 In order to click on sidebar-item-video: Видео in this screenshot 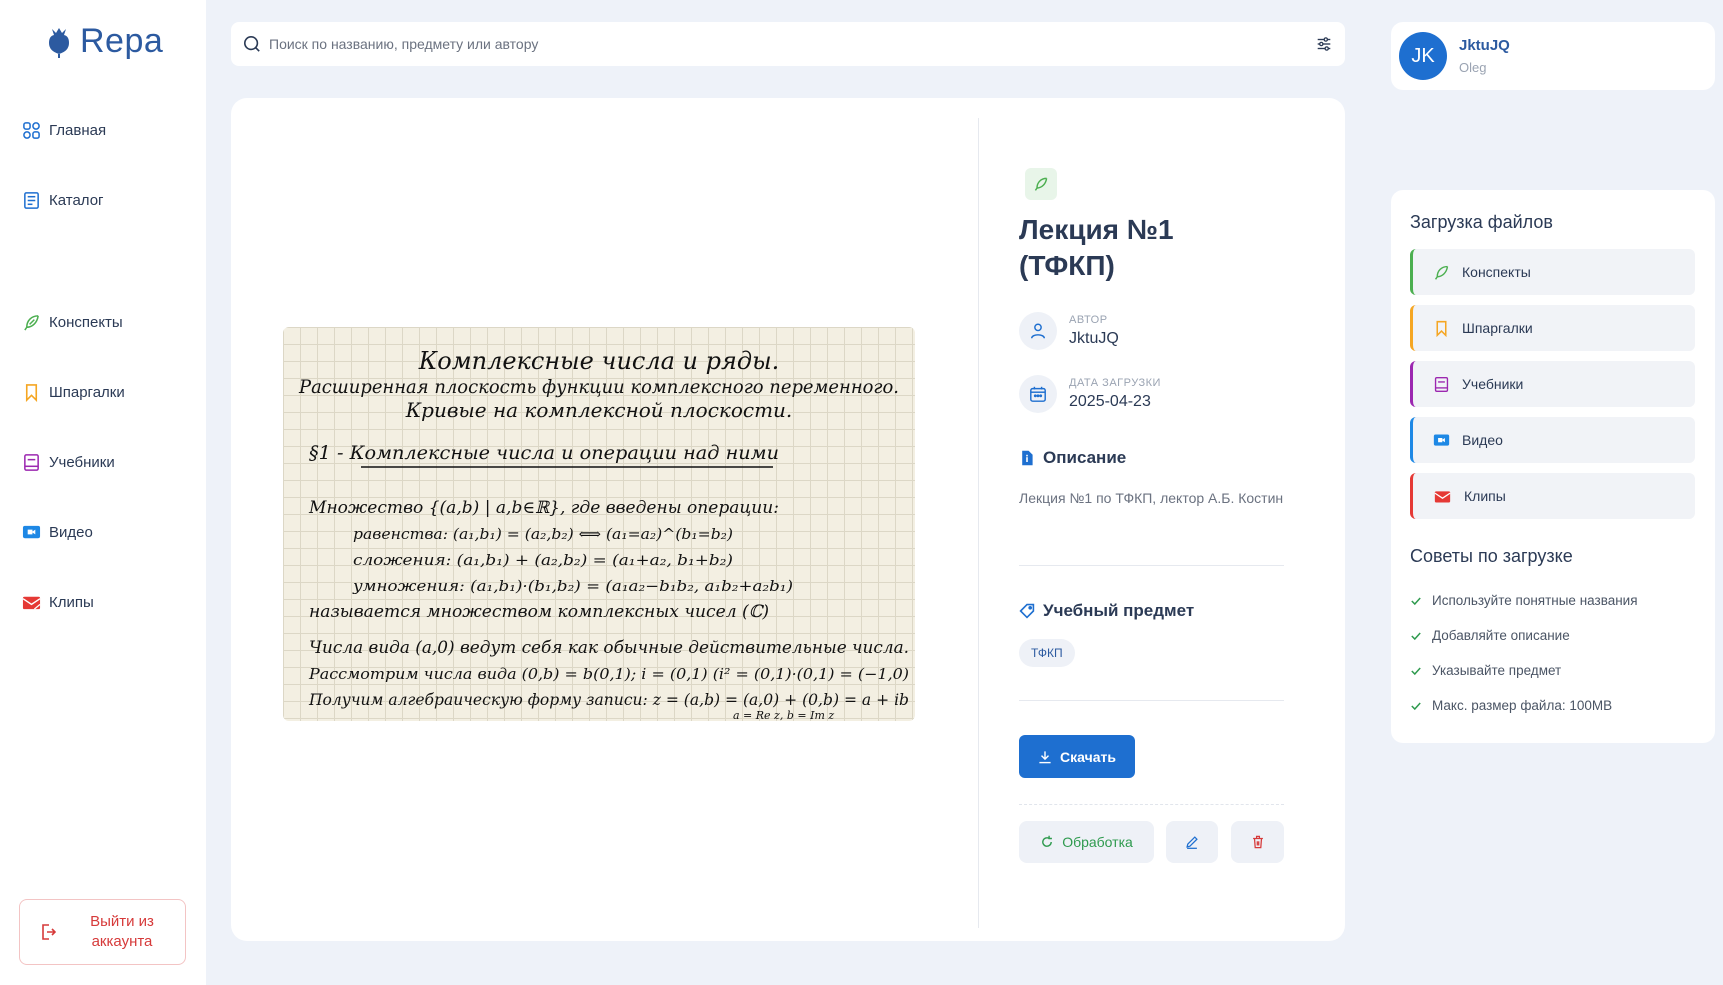, I will do `click(57, 532)`.